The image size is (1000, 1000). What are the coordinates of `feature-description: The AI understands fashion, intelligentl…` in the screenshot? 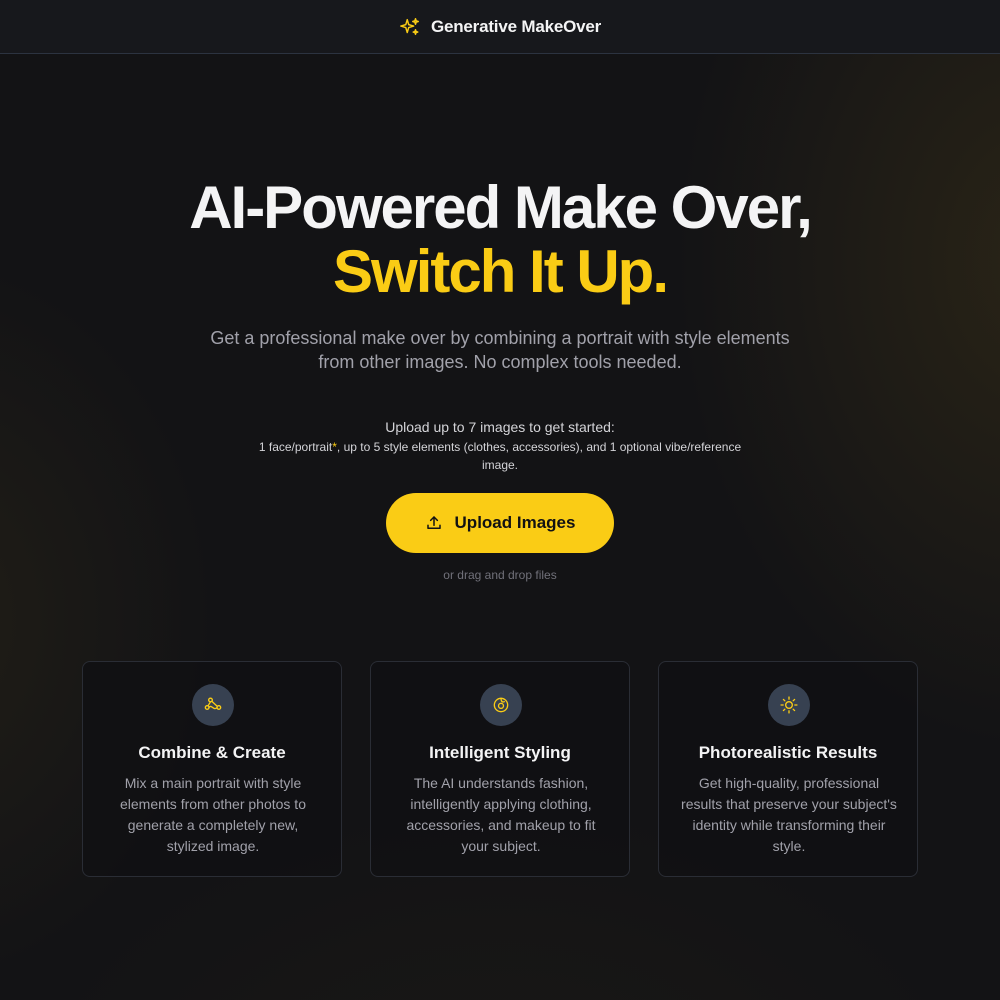 It's located at (501, 814).